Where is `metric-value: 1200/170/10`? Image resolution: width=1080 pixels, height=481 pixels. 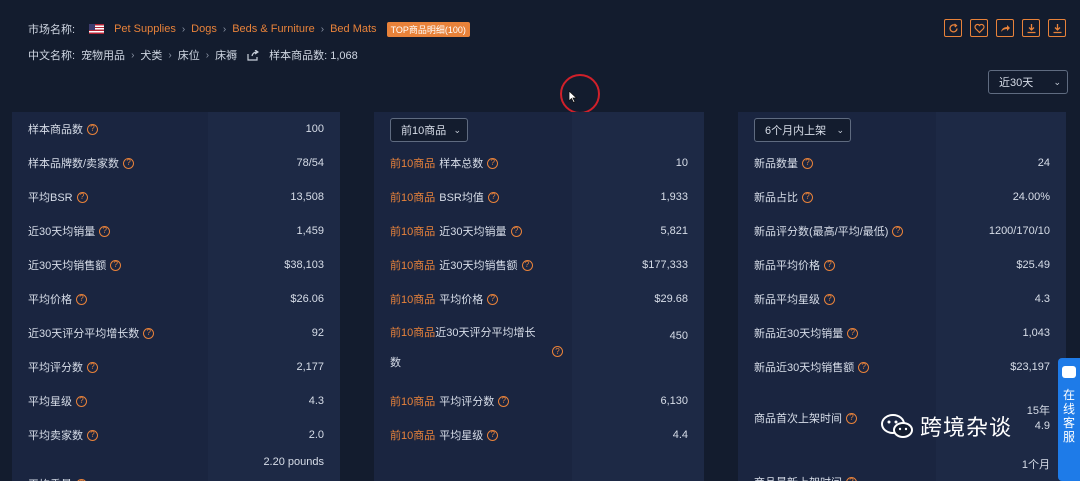 metric-value: 1200/170/10 is located at coordinates (1019, 231).